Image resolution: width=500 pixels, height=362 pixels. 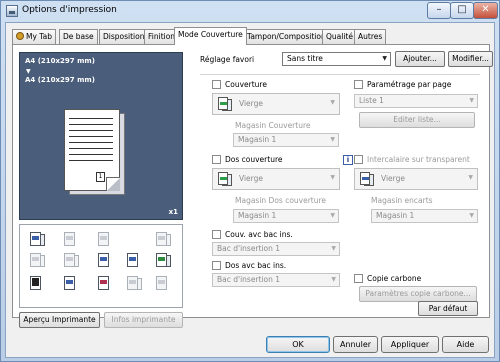 I want to click on watermark-icon, so click(x=134, y=260).